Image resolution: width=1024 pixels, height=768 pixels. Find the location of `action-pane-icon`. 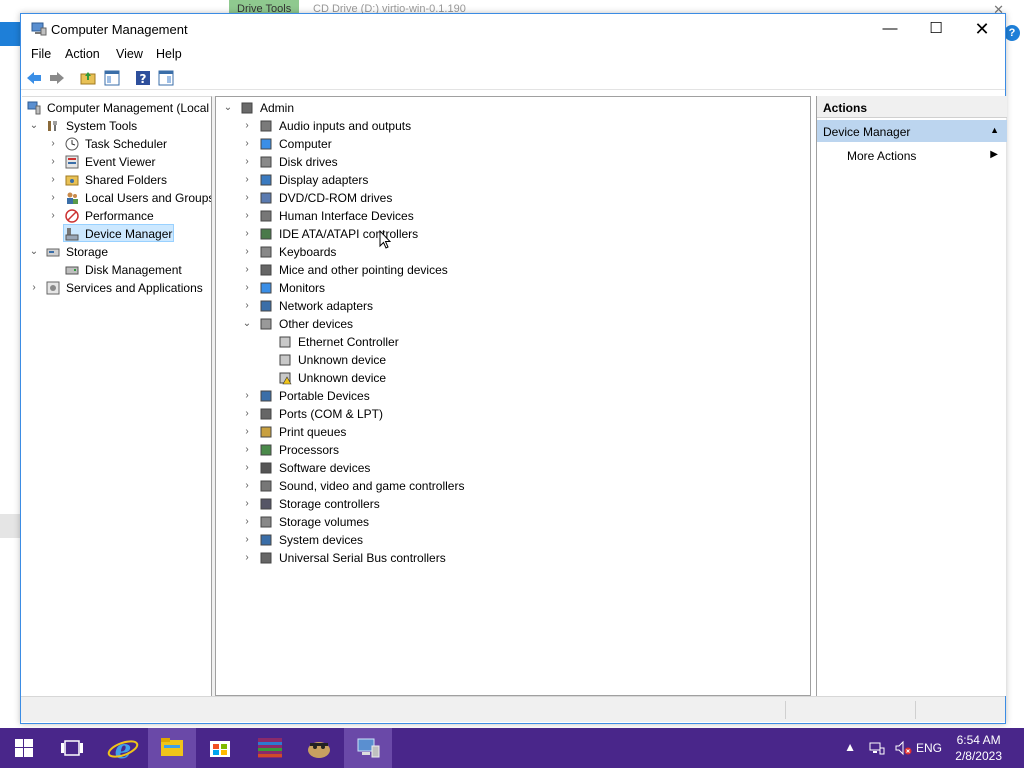

action-pane-icon is located at coordinates (166, 78).